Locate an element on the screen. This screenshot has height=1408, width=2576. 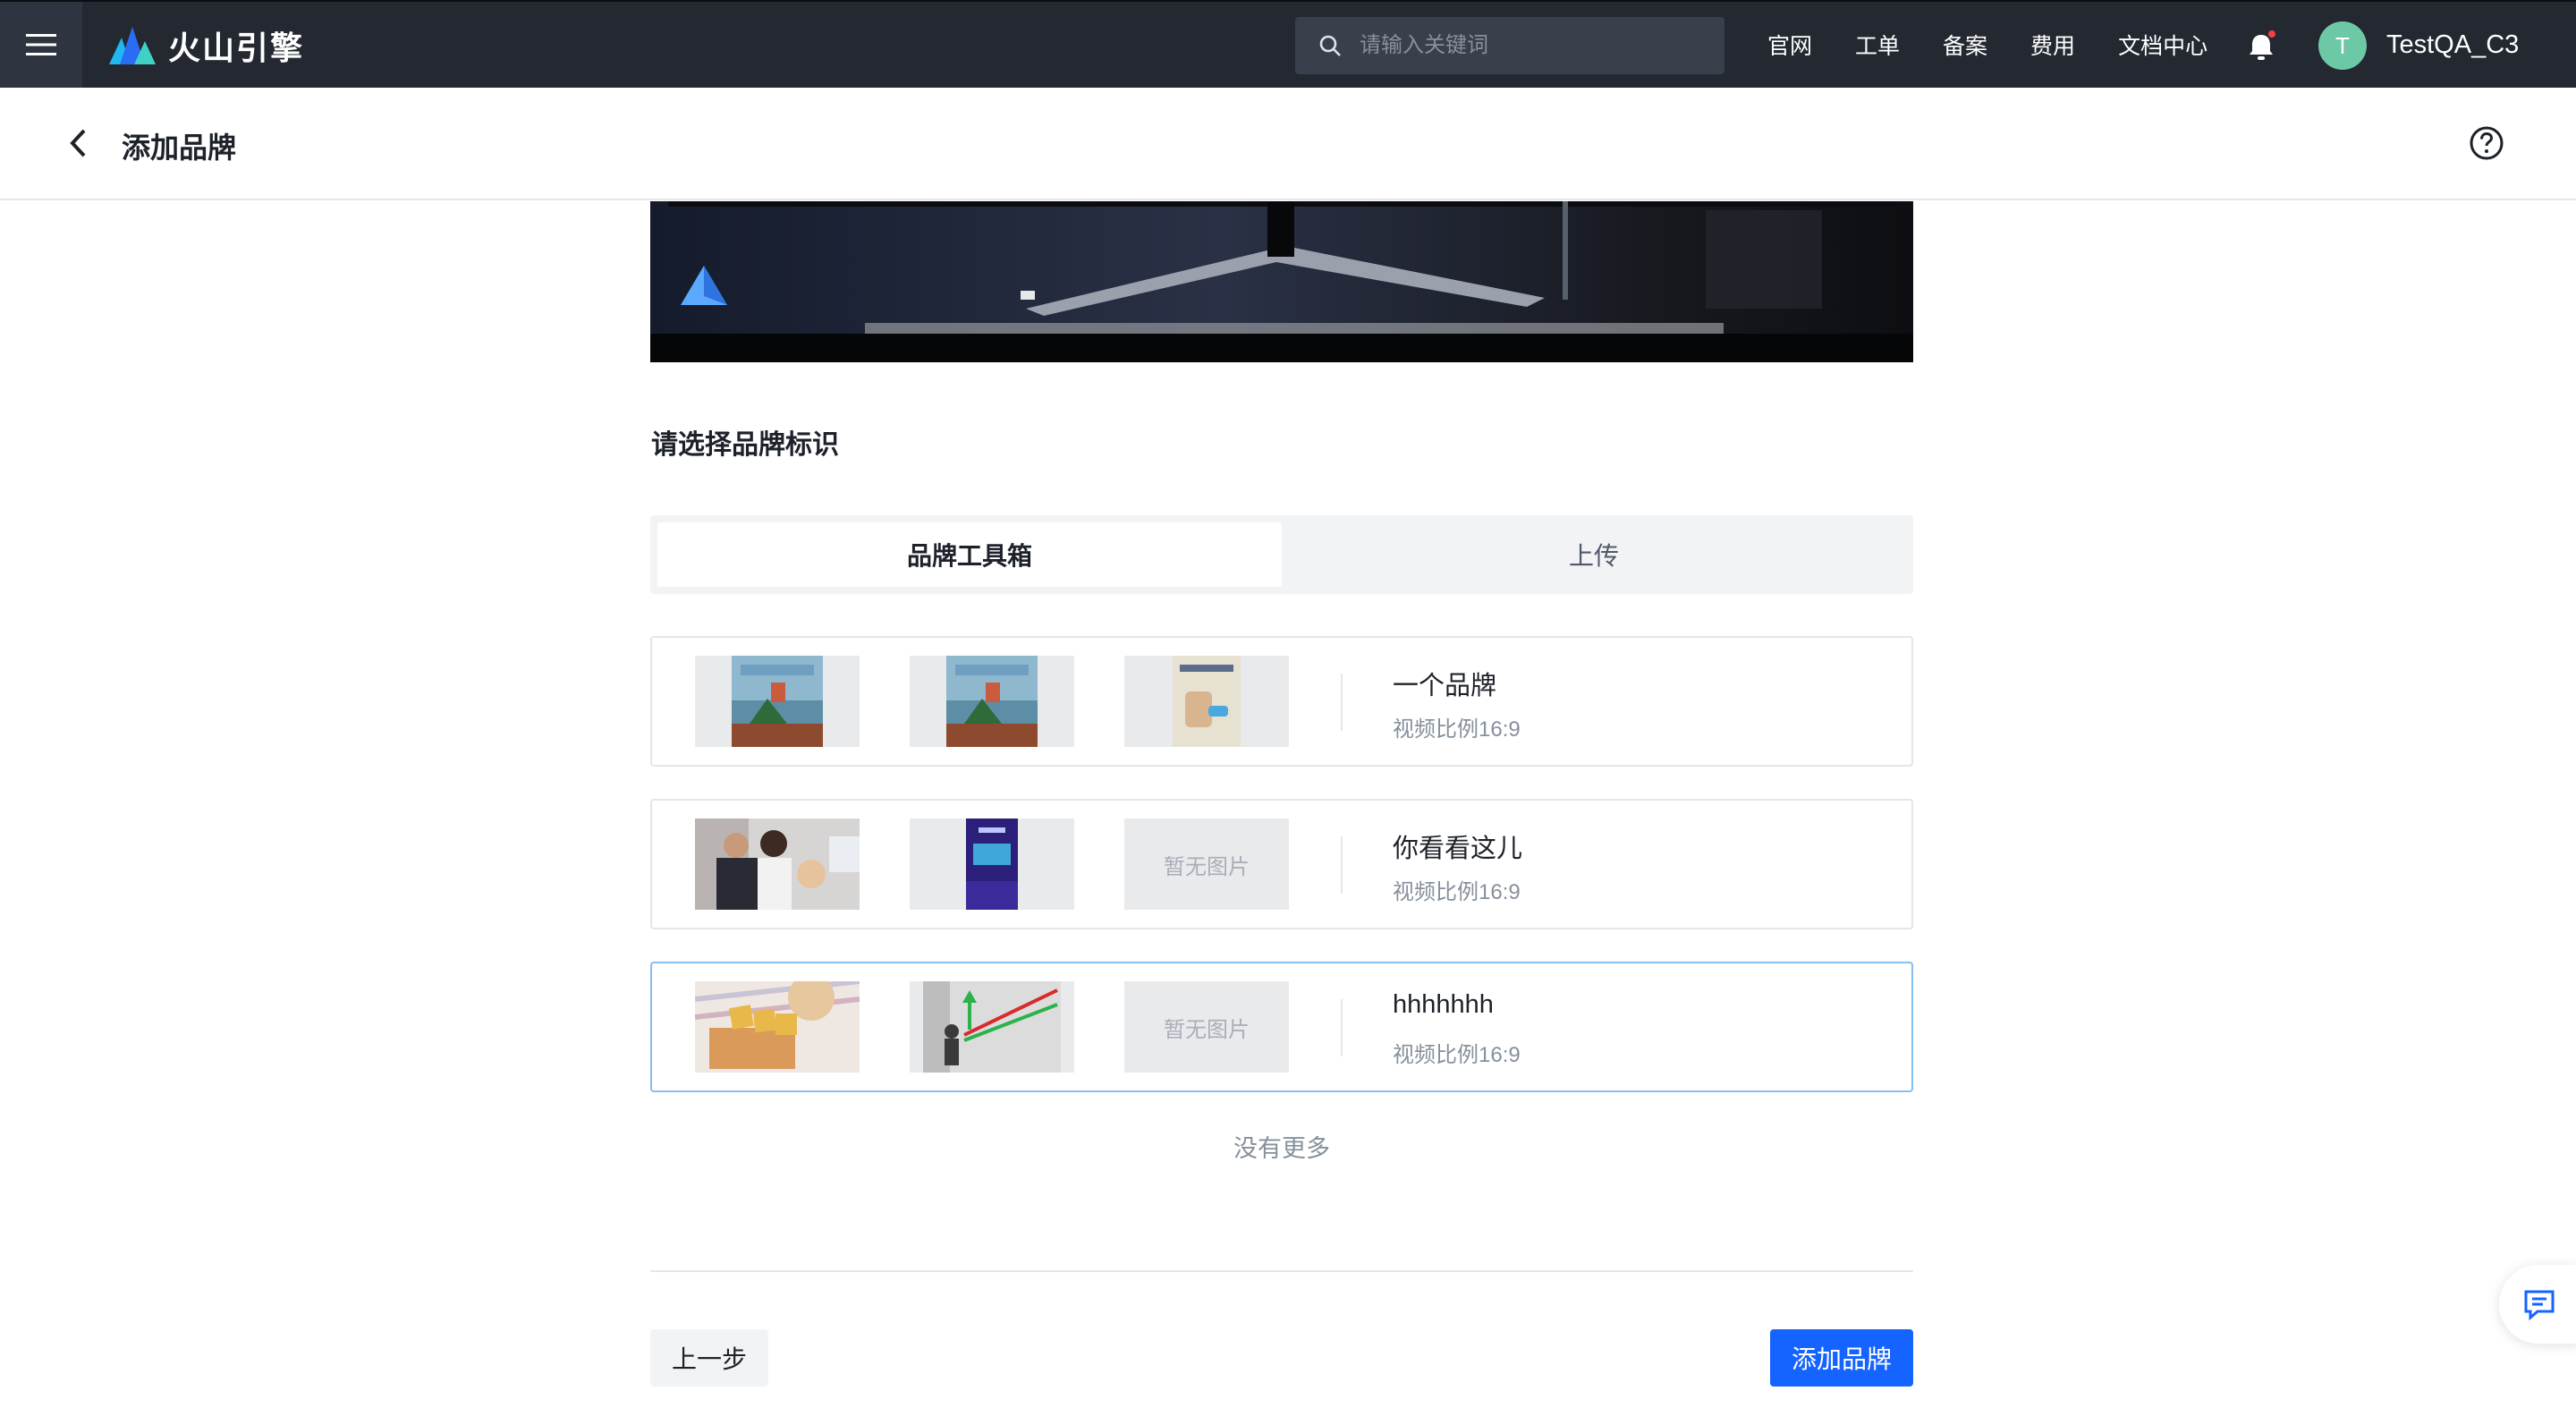
avatar: T is located at coordinates (2342, 45).